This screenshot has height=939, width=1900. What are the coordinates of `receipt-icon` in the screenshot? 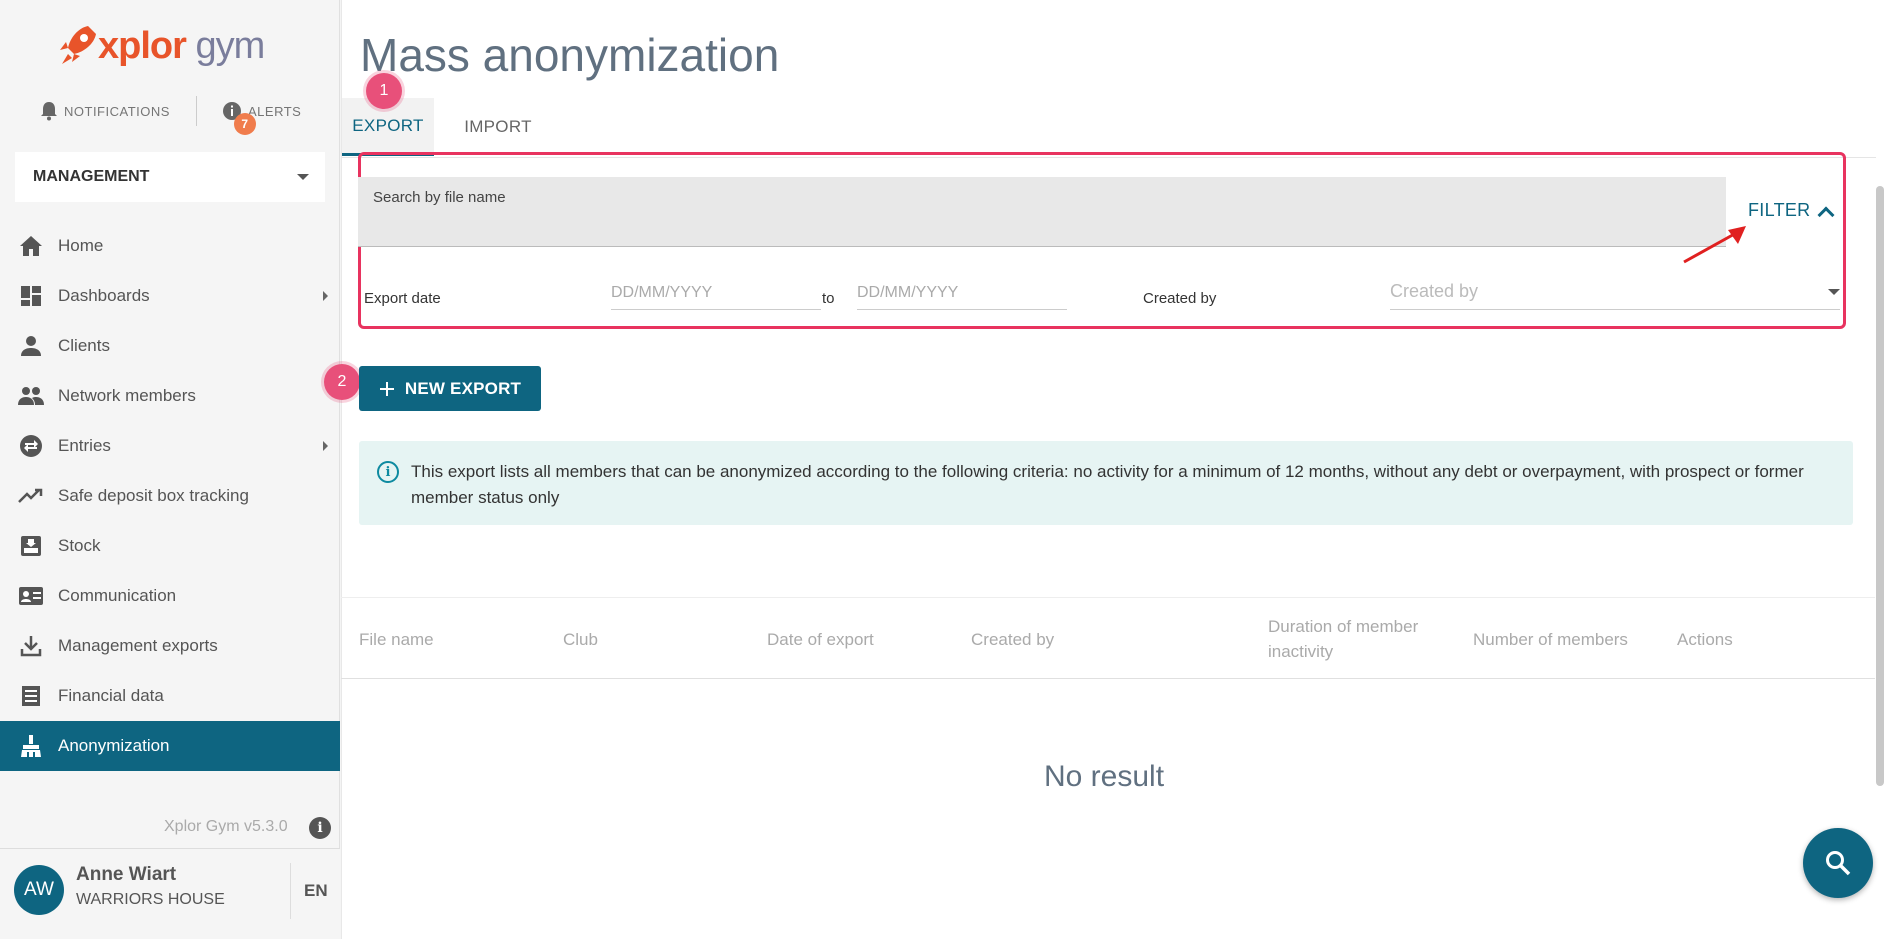 It's located at (31, 696).